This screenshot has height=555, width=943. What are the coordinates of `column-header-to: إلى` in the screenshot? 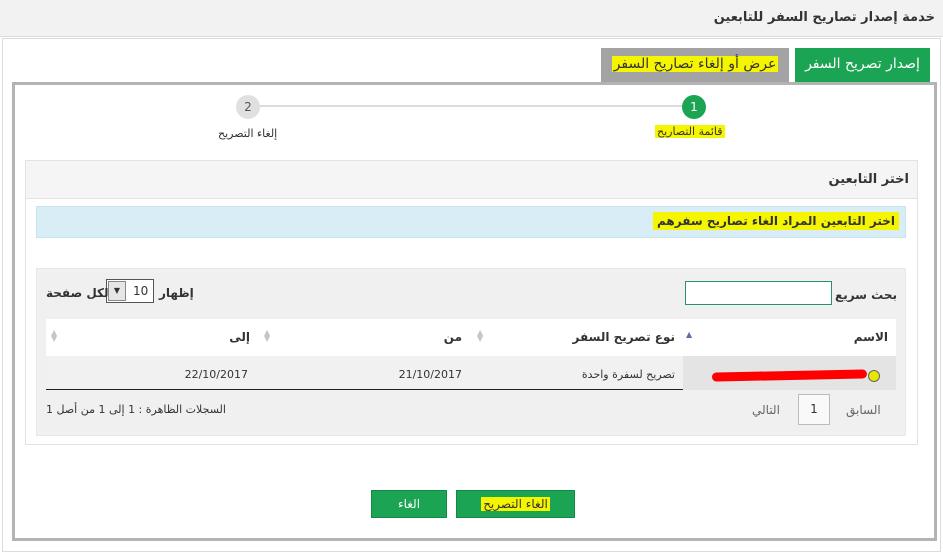 It's located at (239, 337).